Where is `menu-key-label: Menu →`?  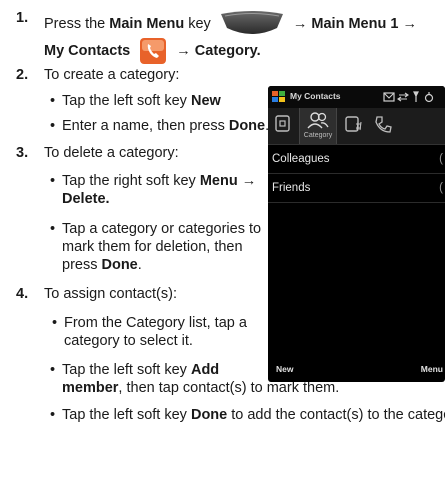 menu-key-label: Menu → is located at coordinates (228, 181).